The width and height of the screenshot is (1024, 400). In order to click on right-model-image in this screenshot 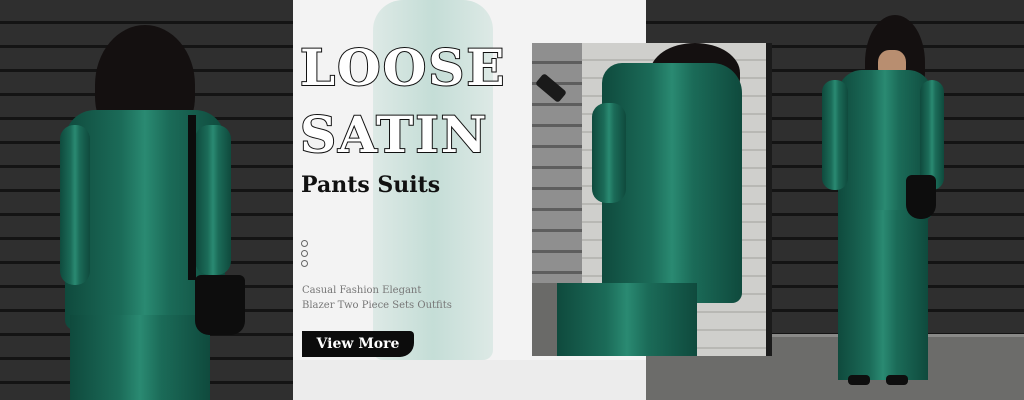, I will do `click(885, 201)`.